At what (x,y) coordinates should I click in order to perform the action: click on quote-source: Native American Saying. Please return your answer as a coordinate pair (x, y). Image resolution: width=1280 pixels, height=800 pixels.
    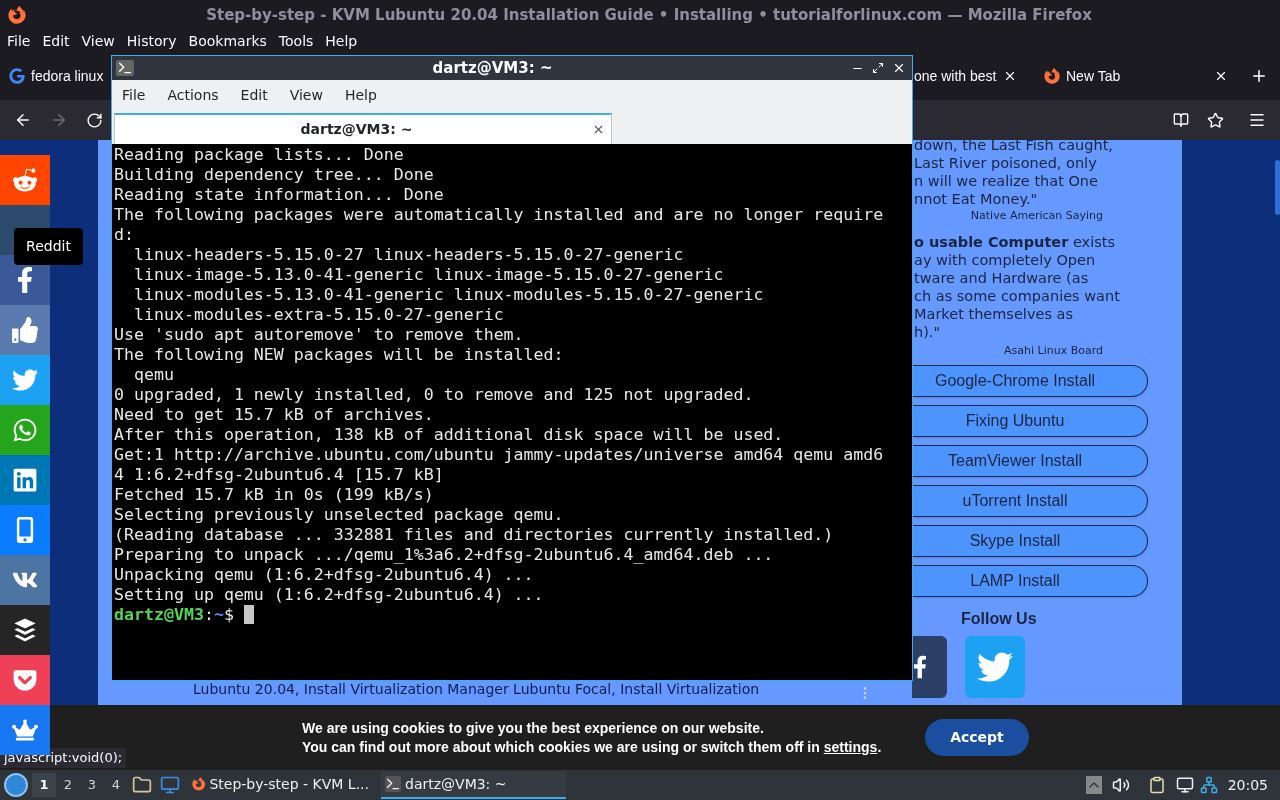
    Looking at the image, I should click on (1036, 216).